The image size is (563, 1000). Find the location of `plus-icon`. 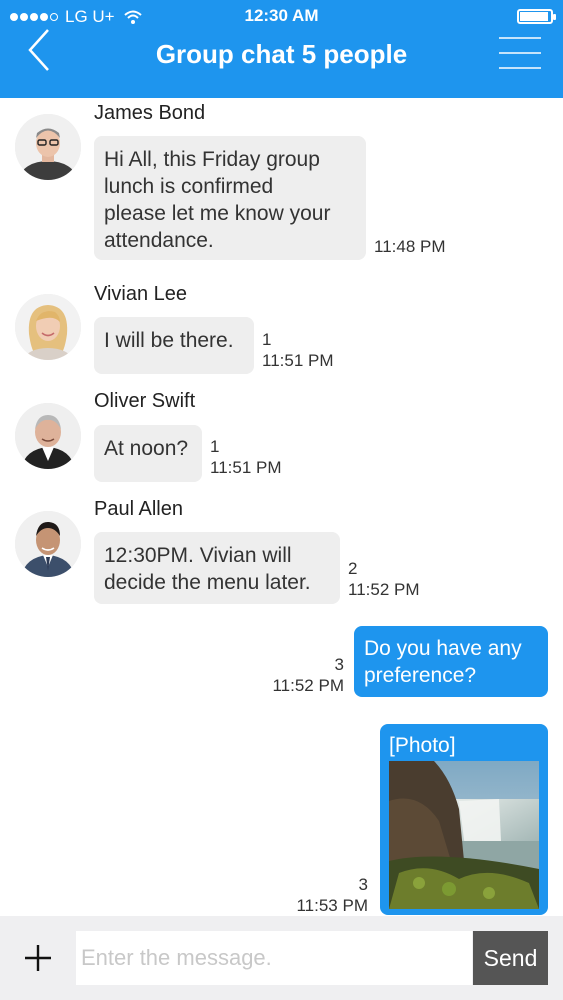

plus-icon is located at coordinates (38, 958).